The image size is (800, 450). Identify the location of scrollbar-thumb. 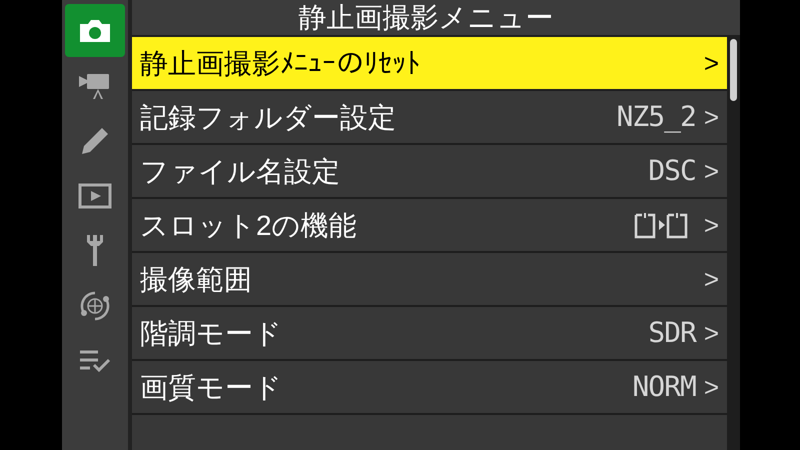
(733, 70).